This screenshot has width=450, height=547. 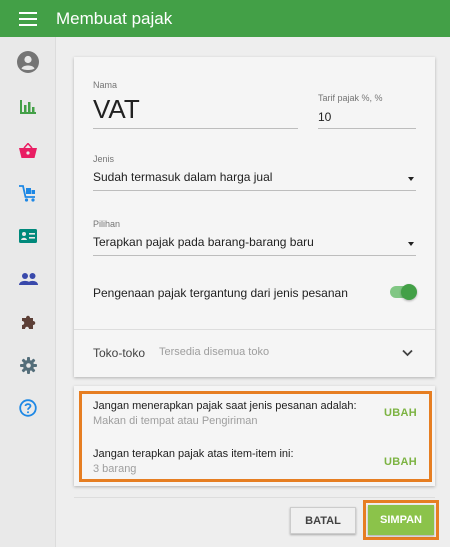 I want to click on option-underline, so click(x=254, y=255).